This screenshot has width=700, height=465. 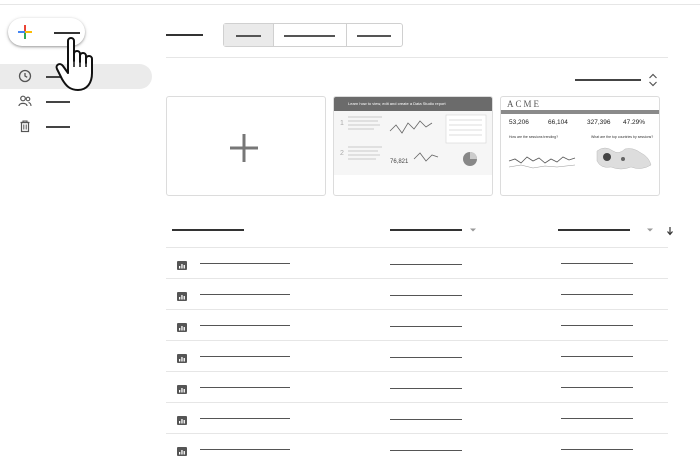 What do you see at coordinates (534, 137) in the screenshot?
I see `acme-question-1: How are the sessions trending?` at bounding box center [534, 137].